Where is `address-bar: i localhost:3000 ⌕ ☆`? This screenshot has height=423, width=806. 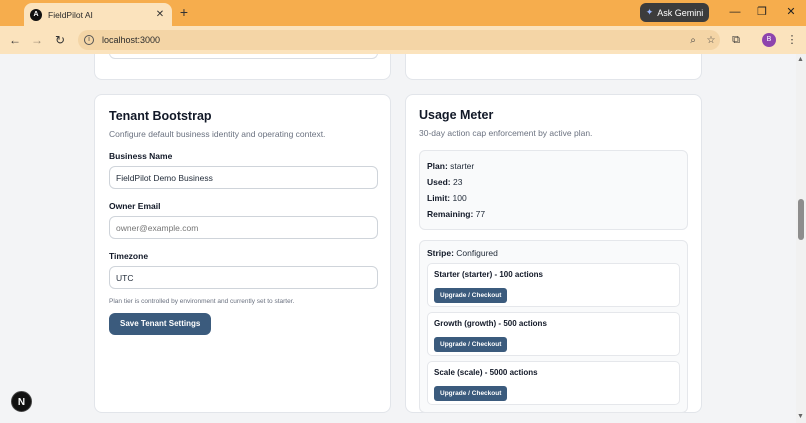 address-bar: i localhost:3000 ⌕ ☆ is located at coordinates (399, 40).